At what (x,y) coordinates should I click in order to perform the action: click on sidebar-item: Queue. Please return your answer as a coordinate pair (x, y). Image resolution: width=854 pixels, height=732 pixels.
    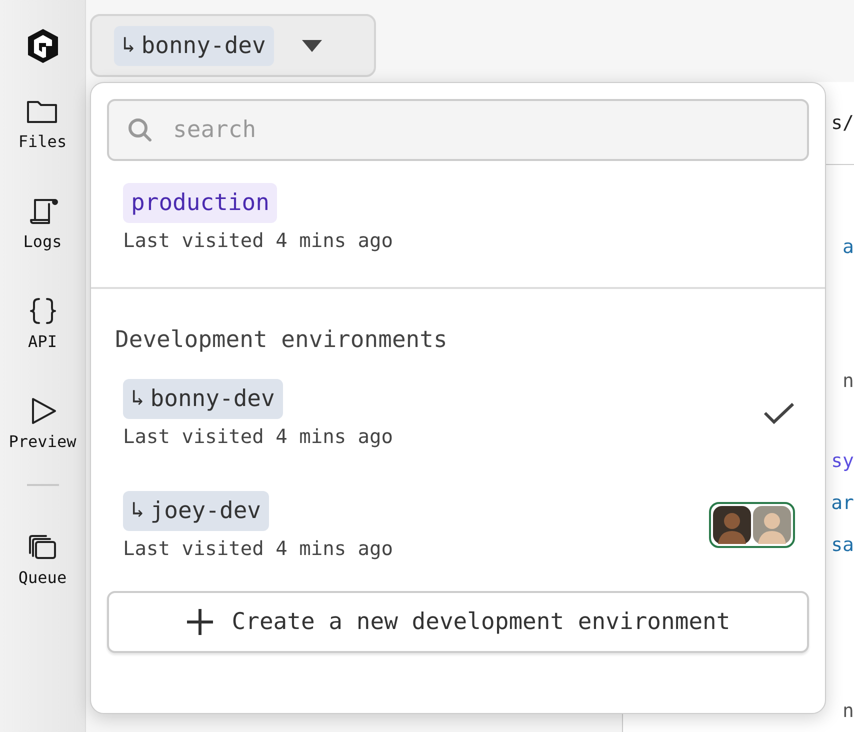
    Looking at the image, I should click on (42, 578).